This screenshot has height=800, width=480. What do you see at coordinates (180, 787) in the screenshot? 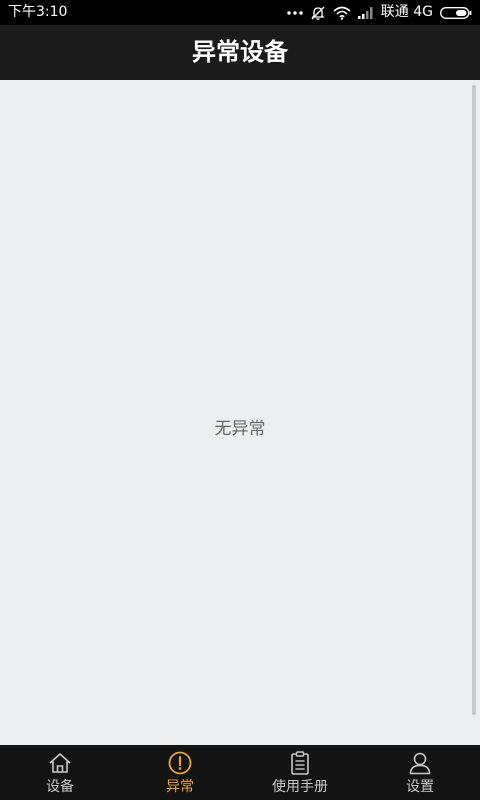
I see `nav-label-alerts: 异常` at bounding box center [180, 787].